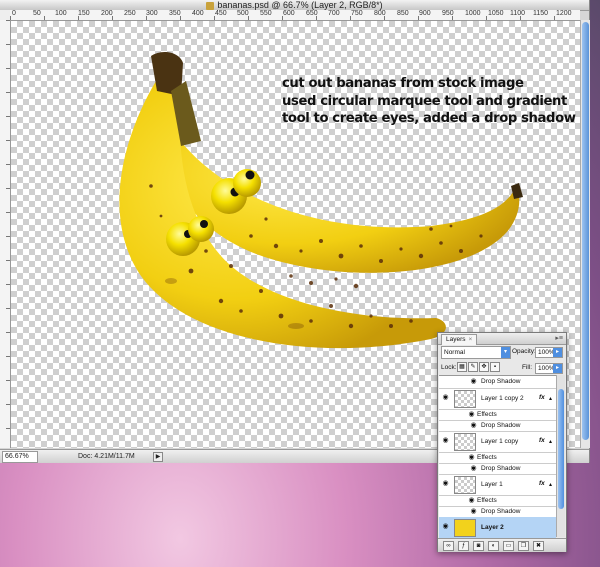  I want to click on adjustment-icon: ◐, so click(493, 546).